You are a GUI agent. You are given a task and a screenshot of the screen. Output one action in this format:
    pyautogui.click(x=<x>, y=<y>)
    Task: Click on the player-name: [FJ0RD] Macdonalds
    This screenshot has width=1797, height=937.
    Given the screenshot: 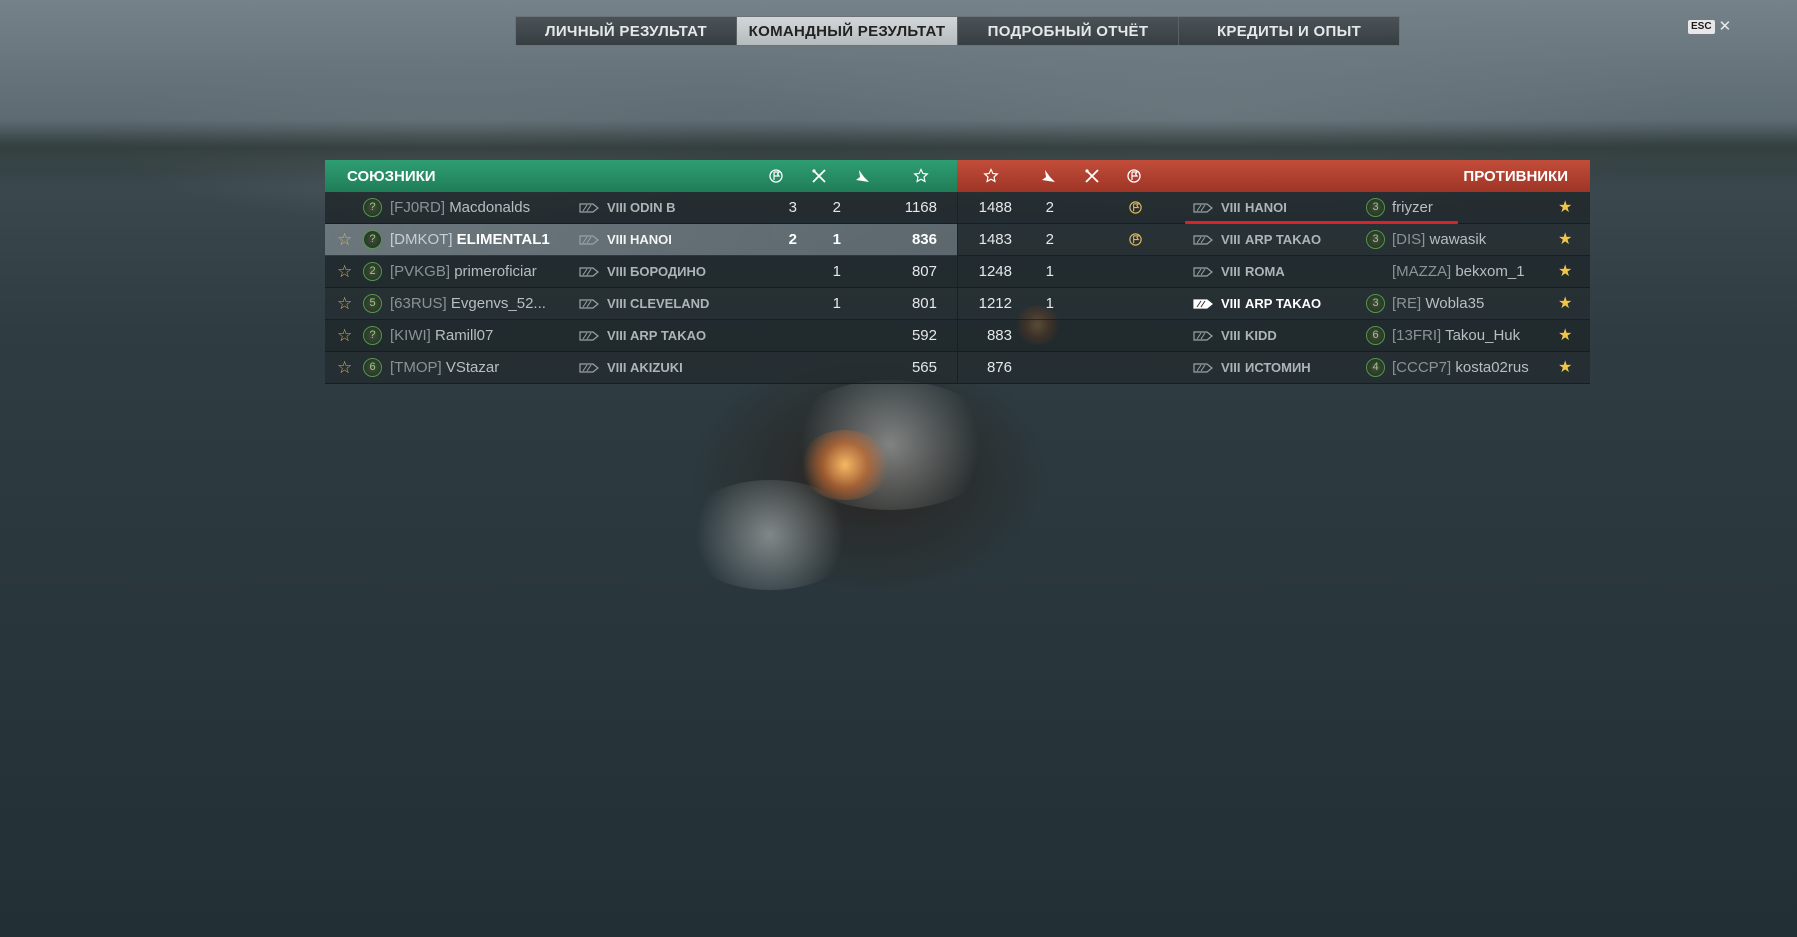 What is the action you would take?
    pyautogui.click(x=460, y=207)
    